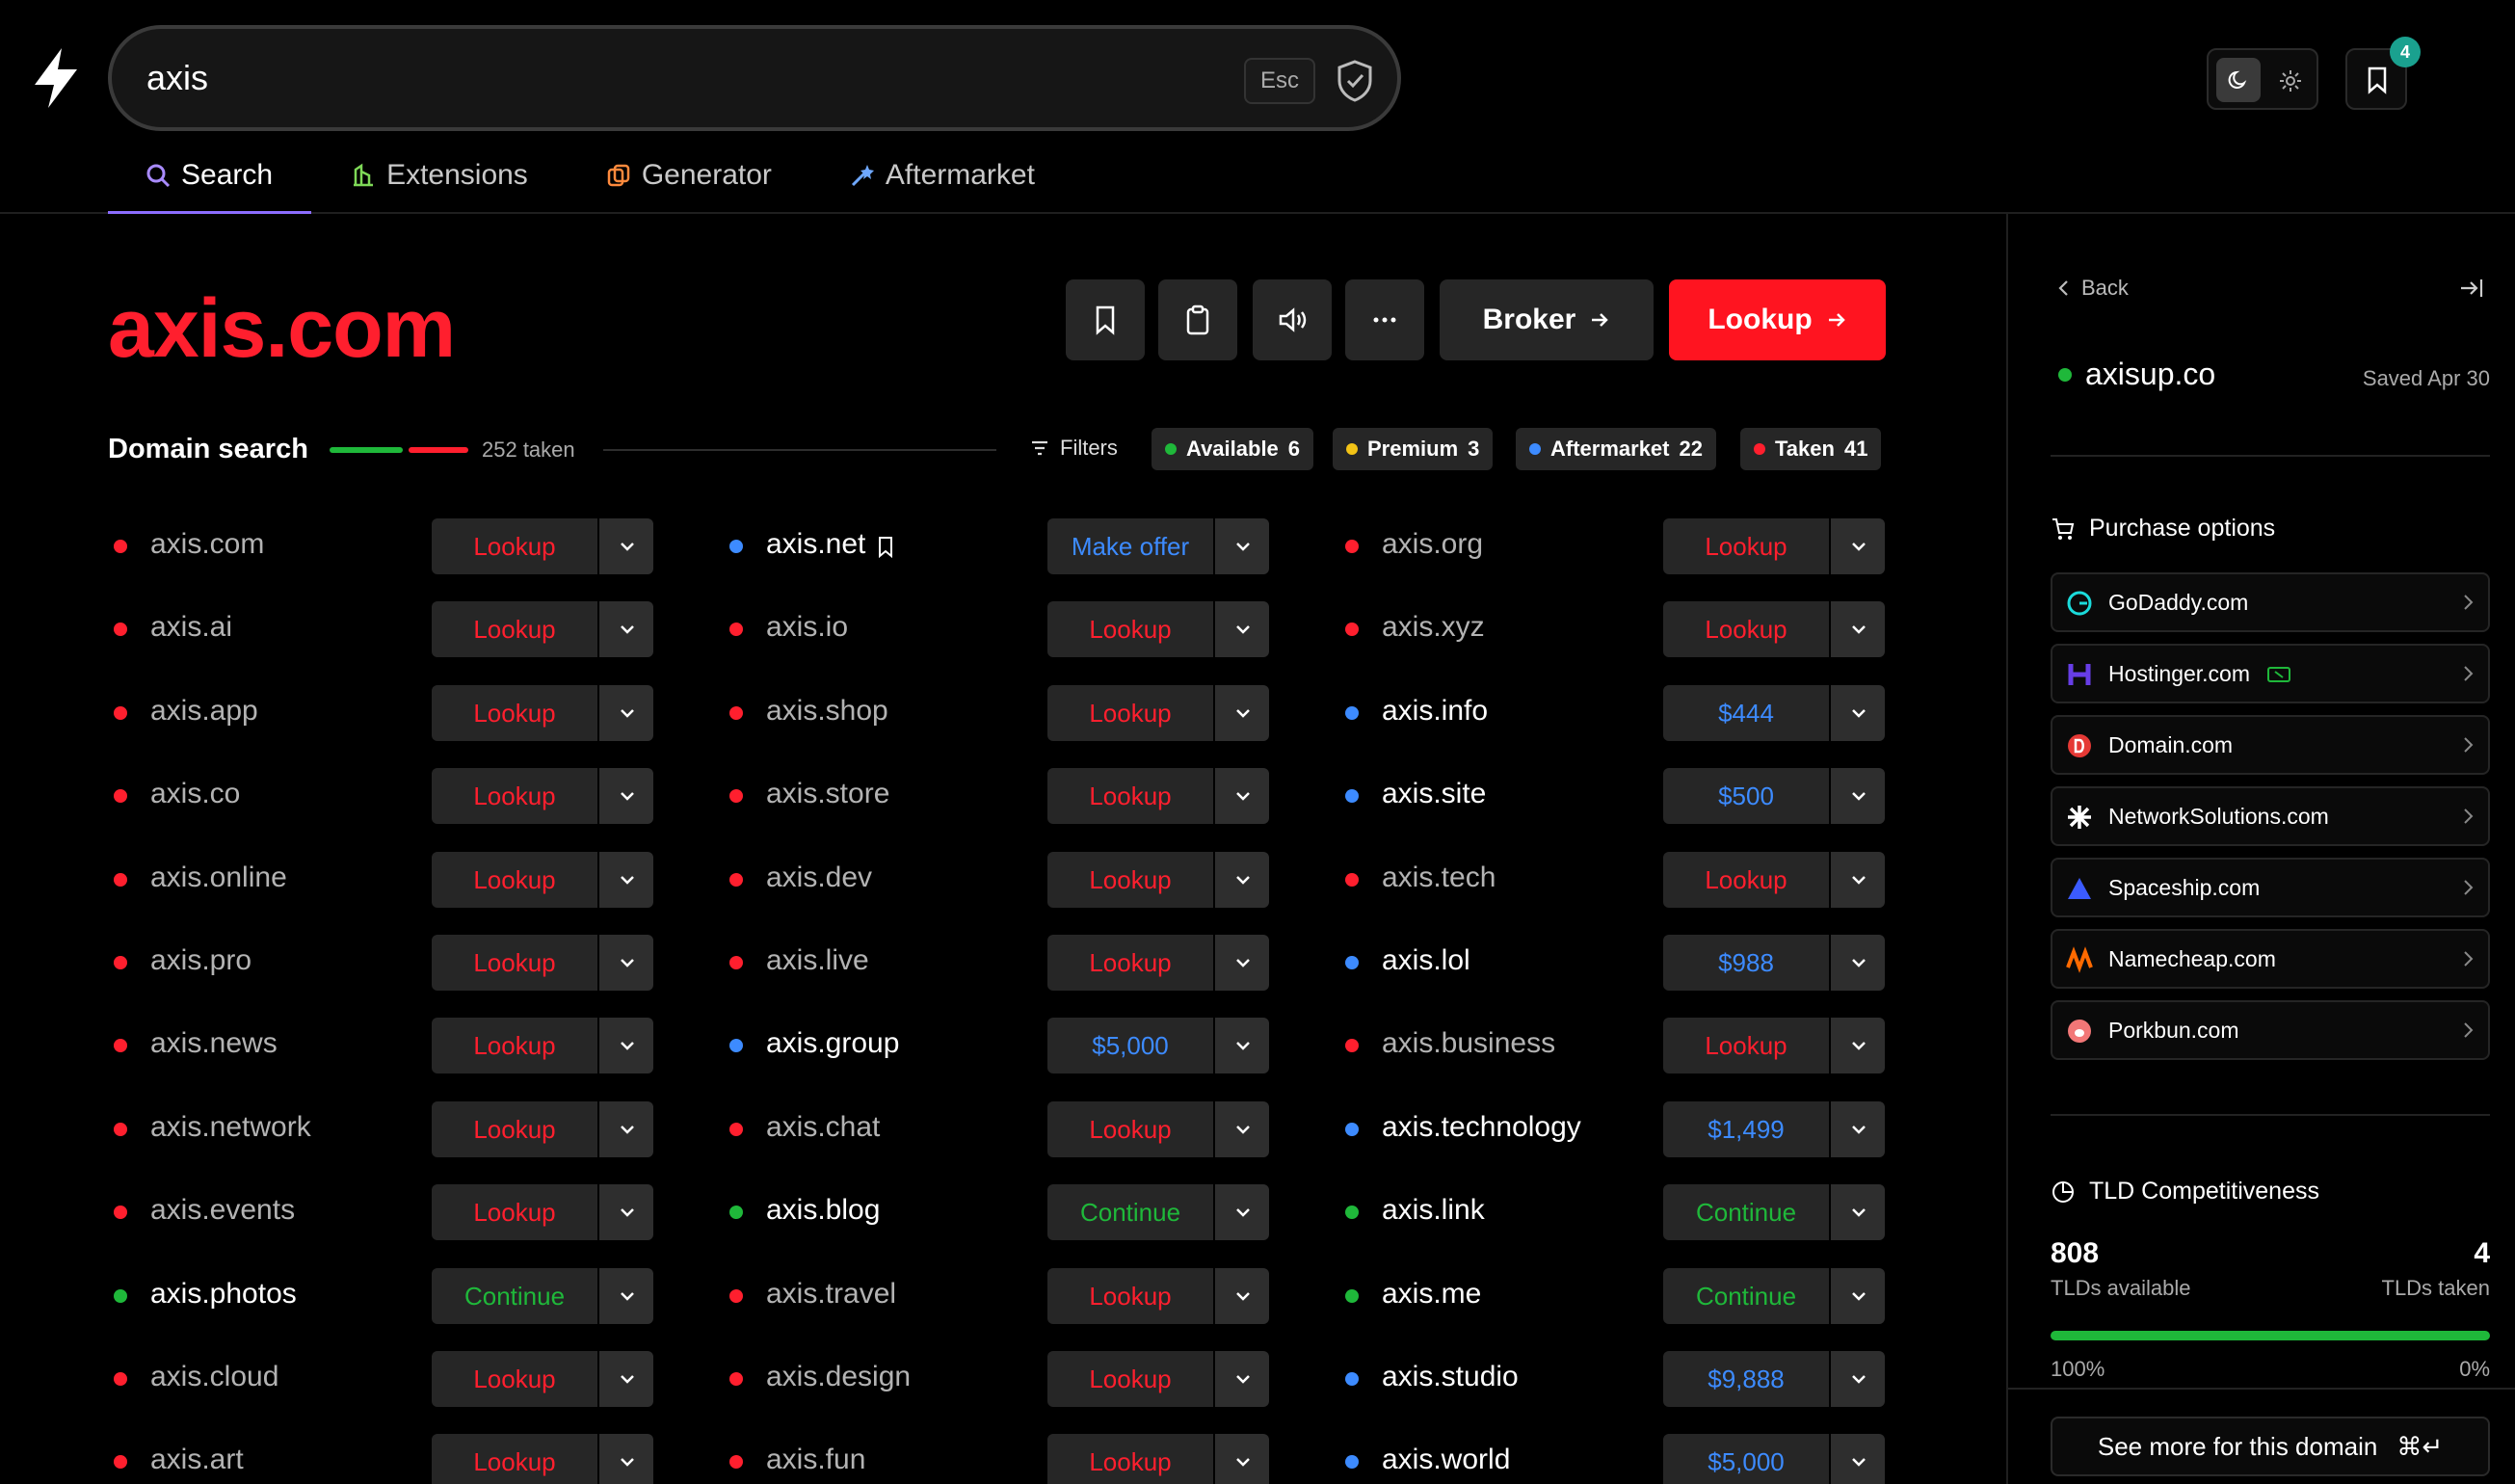 The height and width of the screenshot is (1484, 2515). I want to click on domain-row: axis.chat Lookup, so click(1003, 1128).